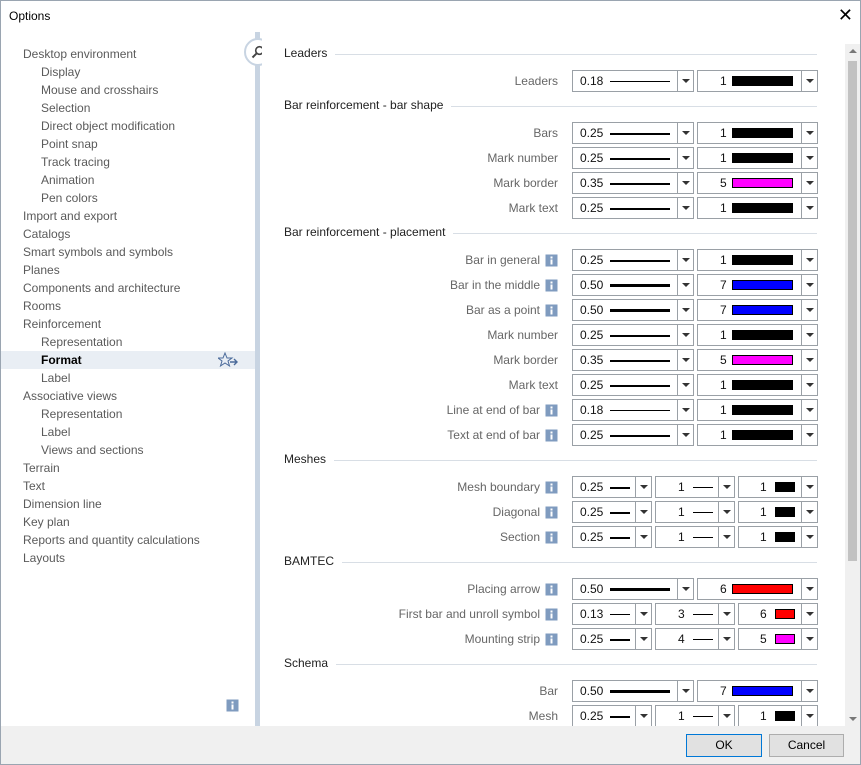 This screenshot has width=861, height=765. What do you see at coordinates (232, 705) in the screenshot?
I see `tree-info-icon` at bounding box center [232, 705].